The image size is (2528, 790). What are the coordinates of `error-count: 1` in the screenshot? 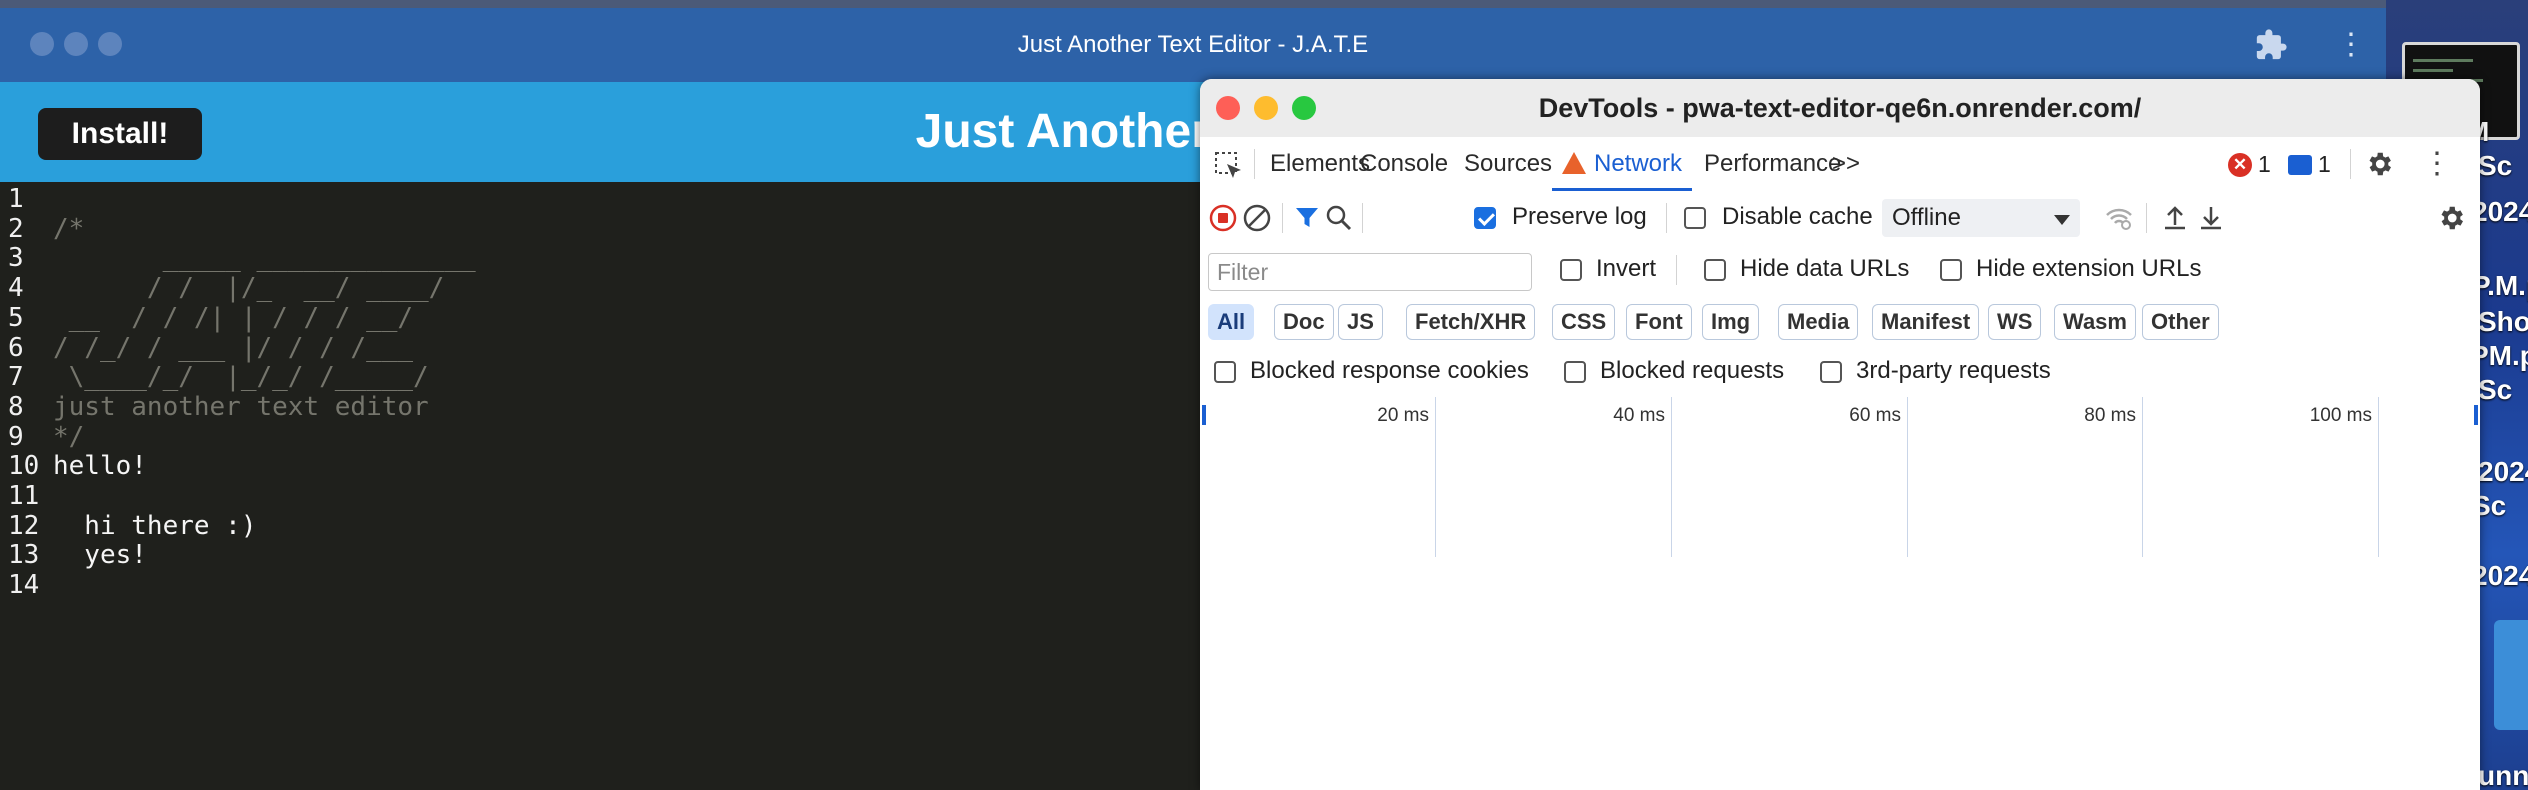 It's located at (2264, 164).